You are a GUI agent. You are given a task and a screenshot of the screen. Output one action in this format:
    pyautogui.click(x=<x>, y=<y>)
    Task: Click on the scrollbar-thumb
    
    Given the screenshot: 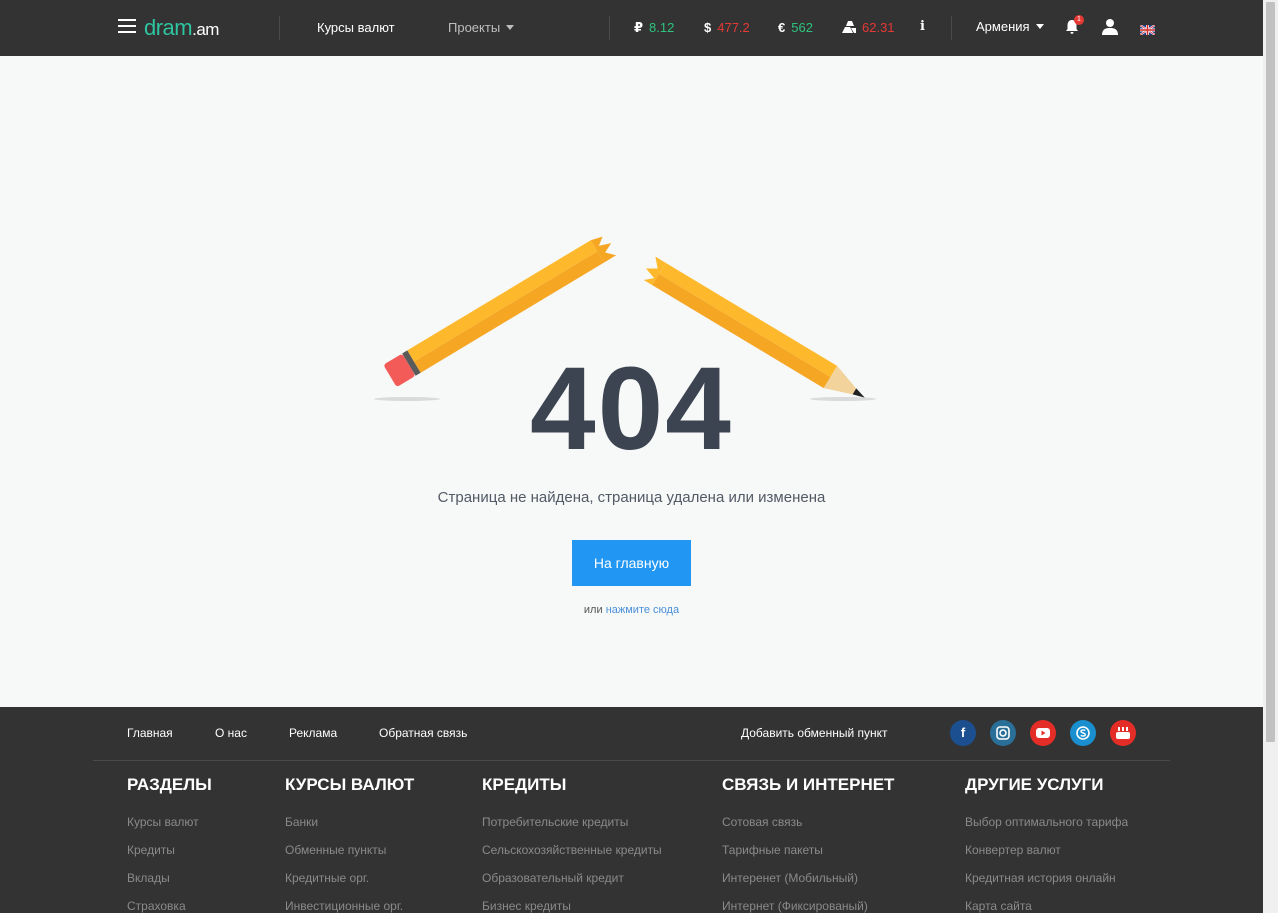 What is the action you would take?
    pyautogui.click(x=1270, y=372)
    